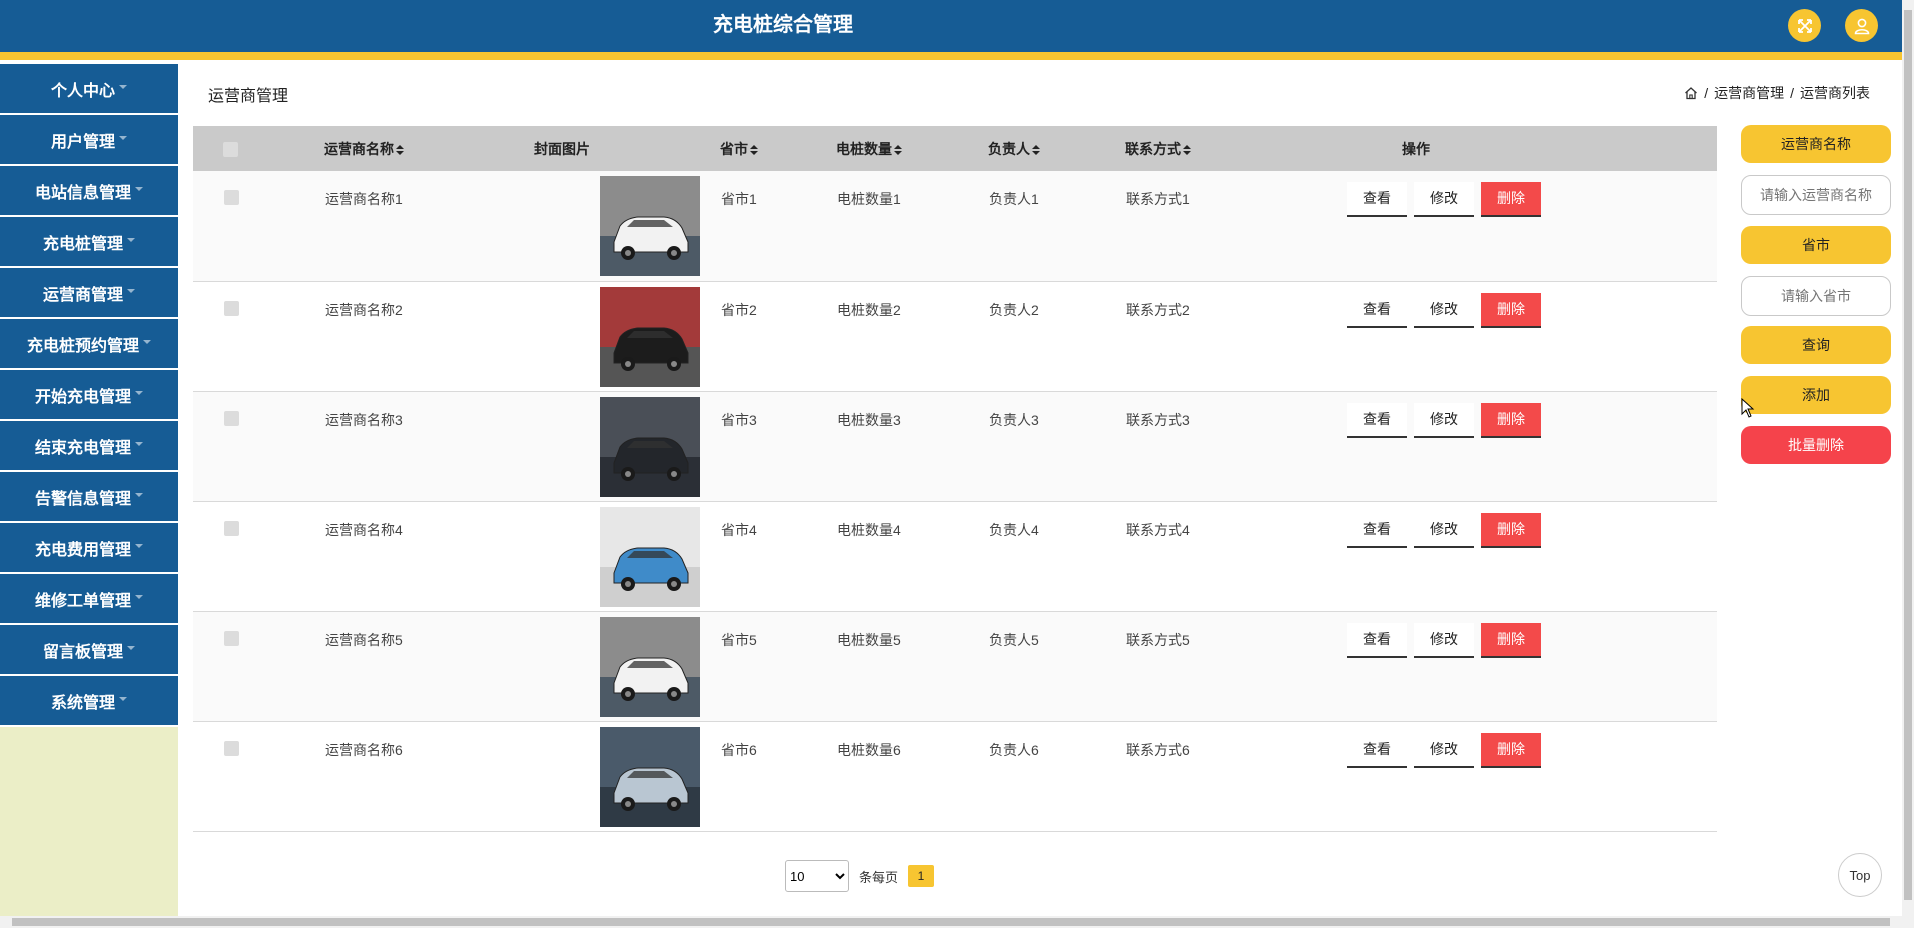  What do you see at coordinates (912, 148) in the screenshot?
I see `col-piles: 电桩数量` at bounding box center [912, 148].